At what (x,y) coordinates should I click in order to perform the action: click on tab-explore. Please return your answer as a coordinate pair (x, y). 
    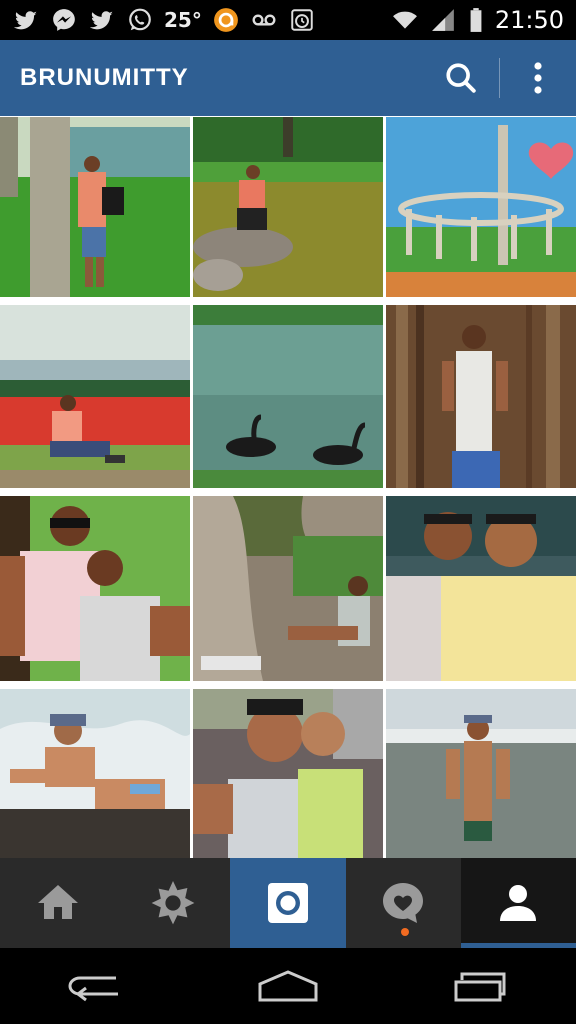
    Looking at the image, I should click on (173, 903).